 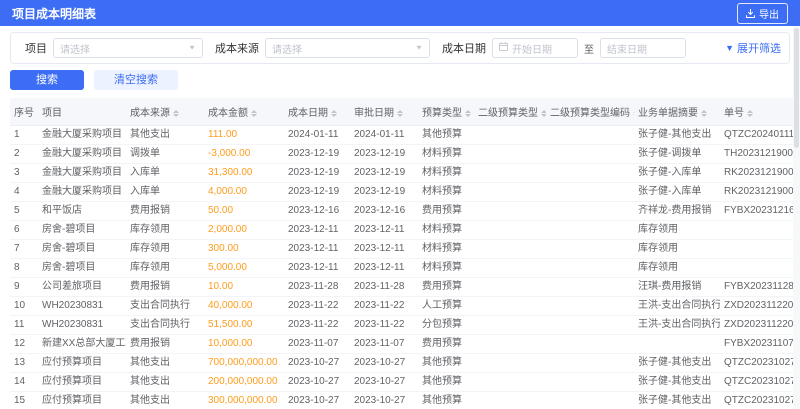 What do you see at coordinates (244, 192) in the screenshot?
I see `table-cell: 4,000.00` at bounding box center [244, 192].